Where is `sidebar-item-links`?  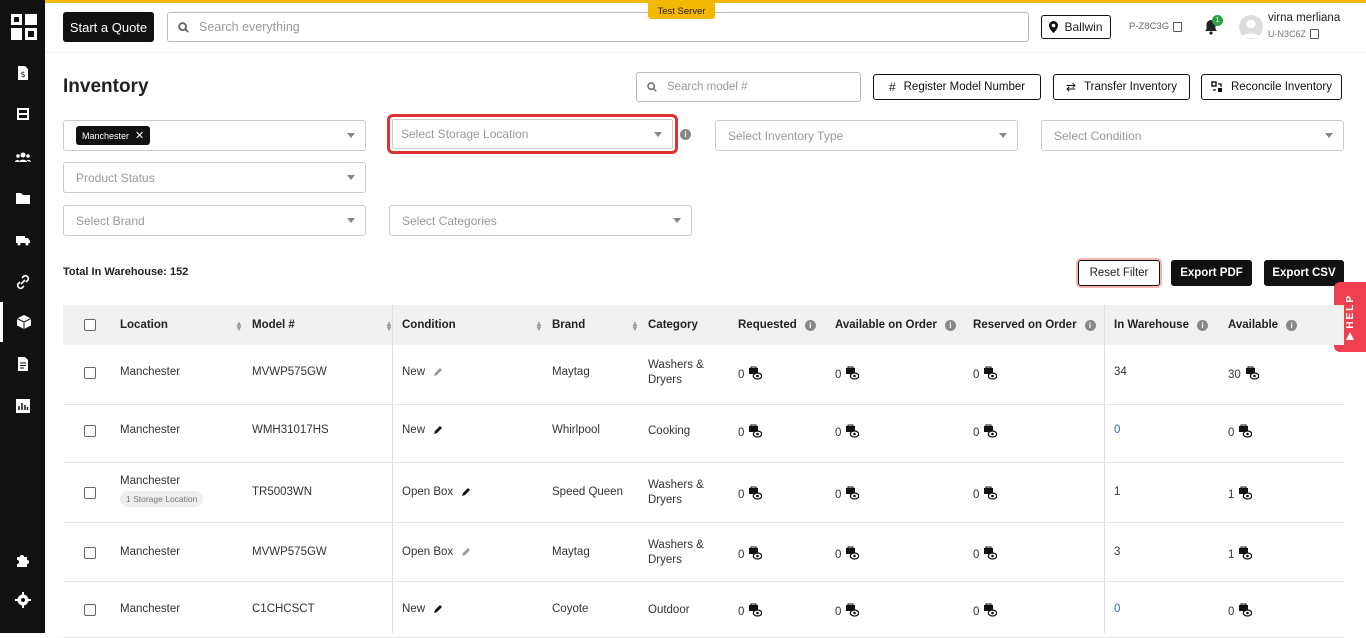
sidebar-item-links is located at coordinates (22, 282).